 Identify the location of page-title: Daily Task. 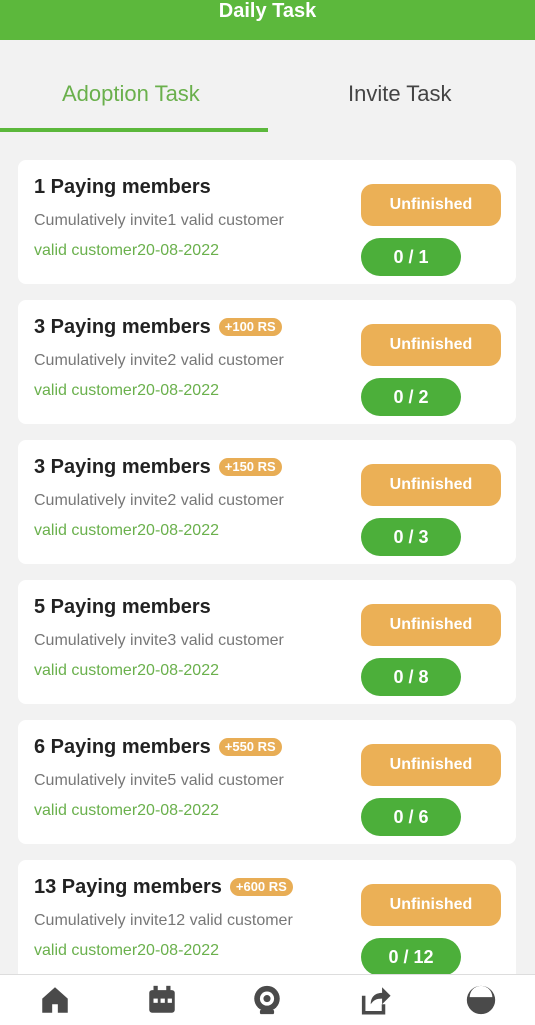
(267, 11).